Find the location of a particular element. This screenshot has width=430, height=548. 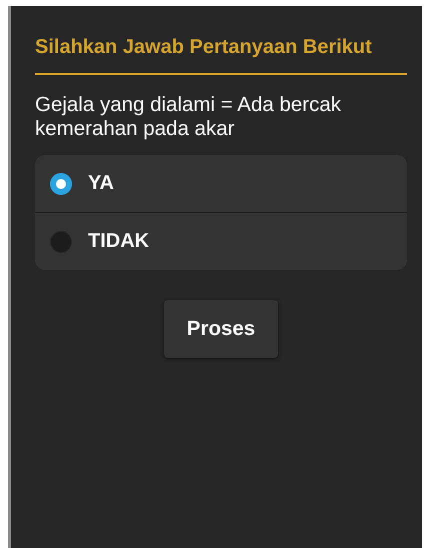

option-label: TIDAK is located at coordinates (119, 241).